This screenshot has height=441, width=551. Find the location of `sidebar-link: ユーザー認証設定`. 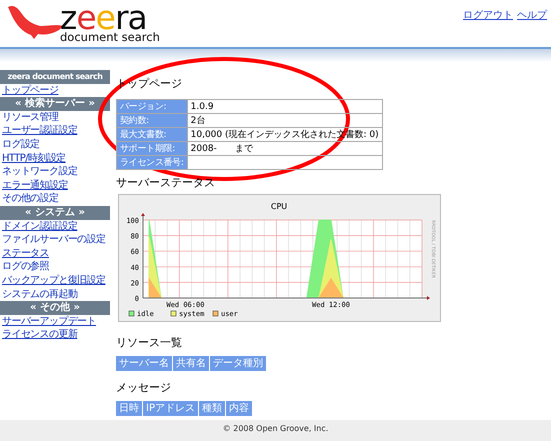

sidebar-link: ユーザー認証設定 is located at coordinates (55, 131).